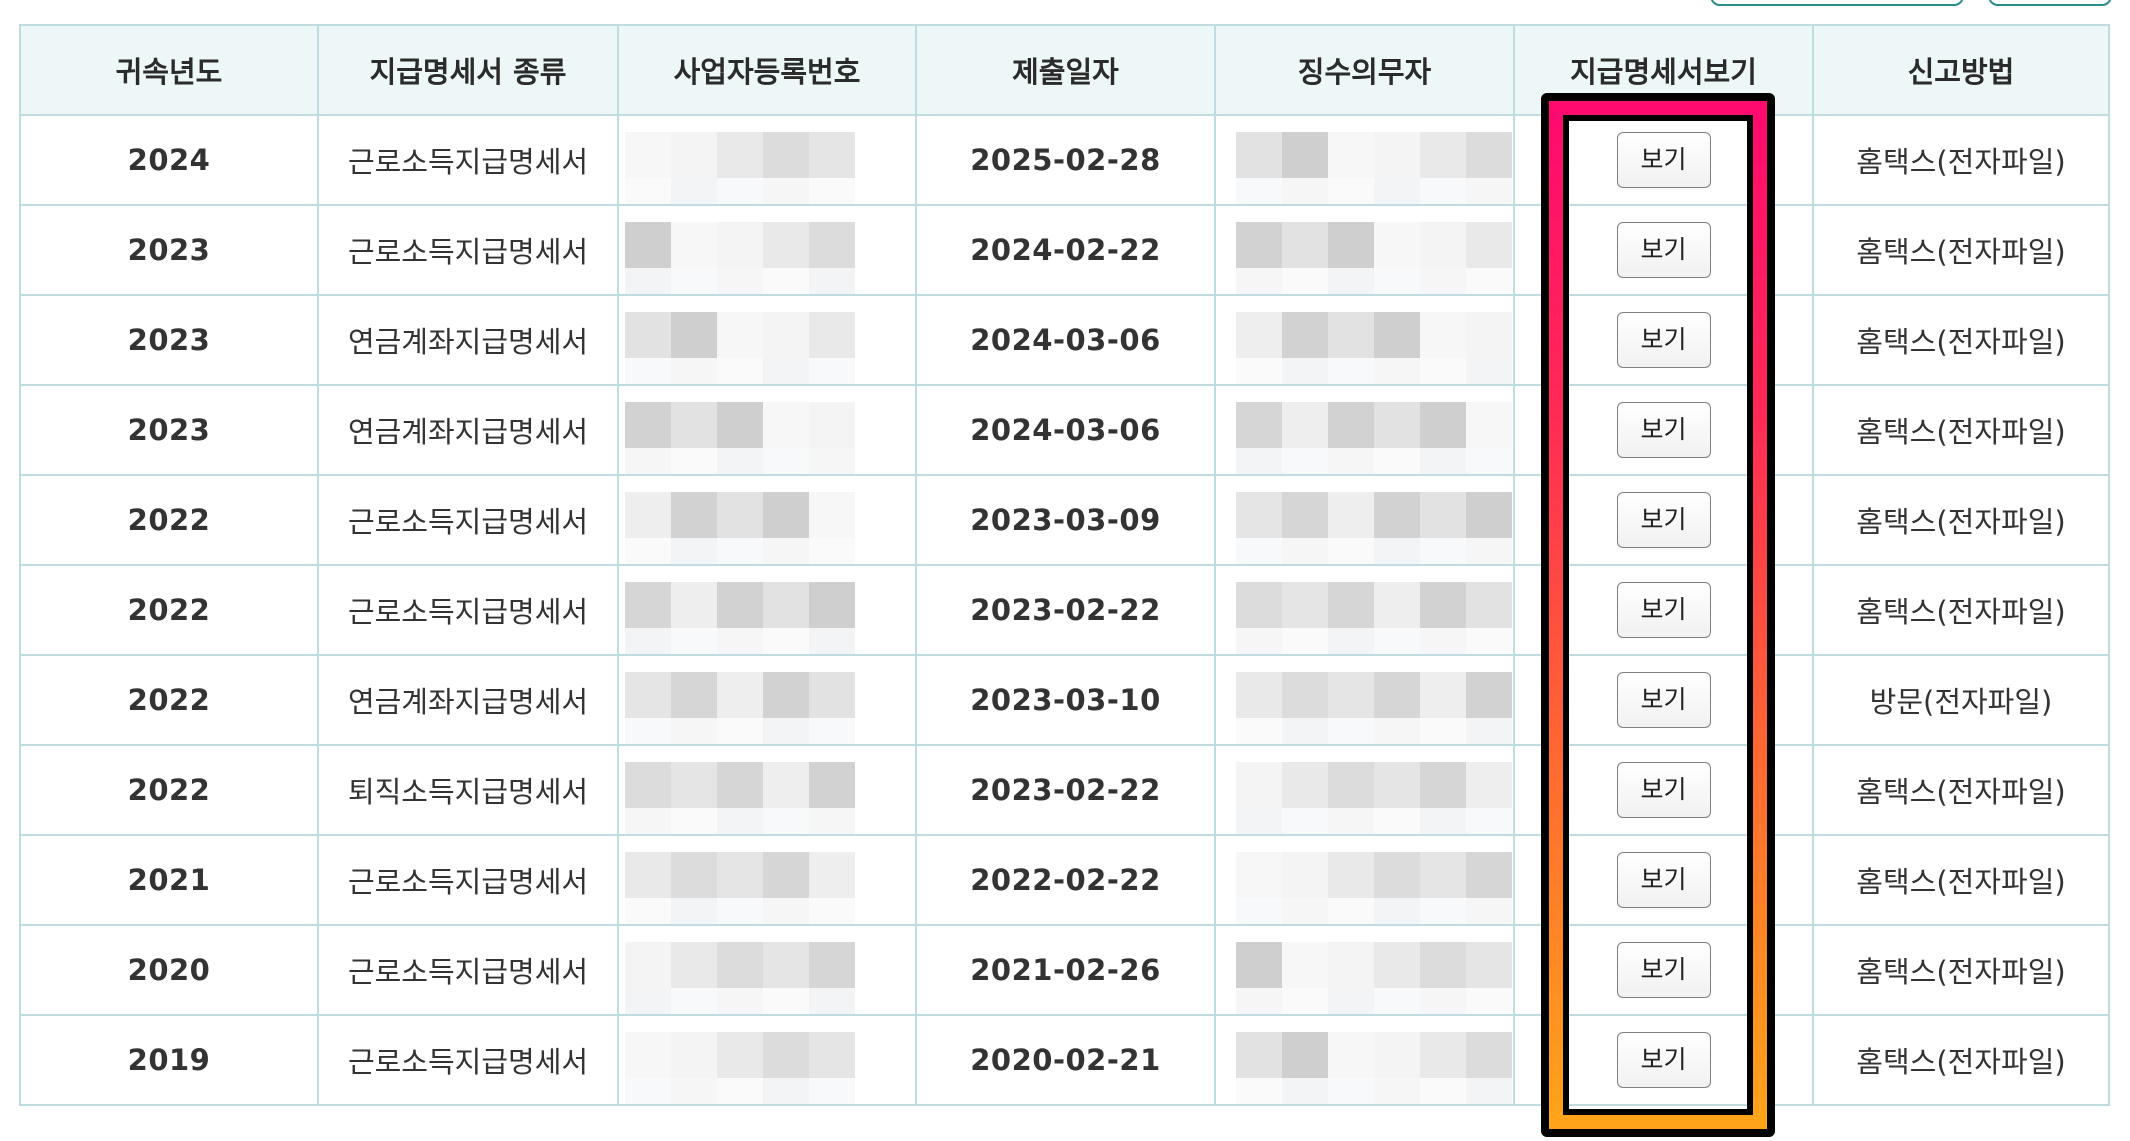 The height and width of the screenshot is (1141, 2130). What do you see at coordinates (169, 160) in the screenshot?
I see `cell-year: 2024` at bounding box center [169, 160].